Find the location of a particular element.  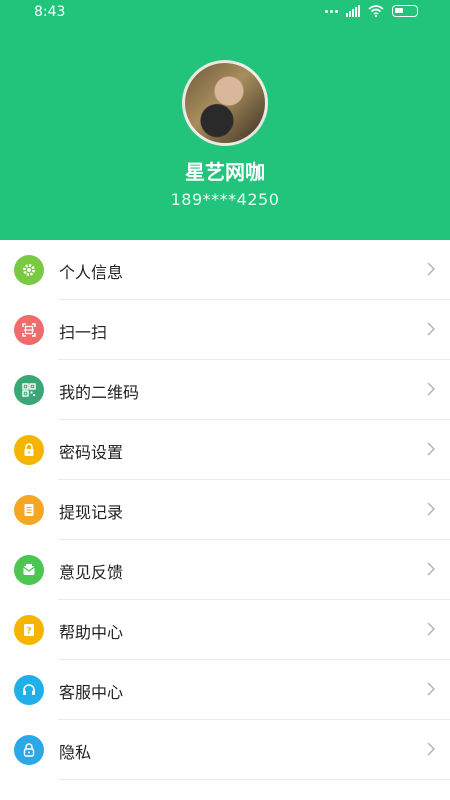

scan-icon is located at coordinates (29, 330).